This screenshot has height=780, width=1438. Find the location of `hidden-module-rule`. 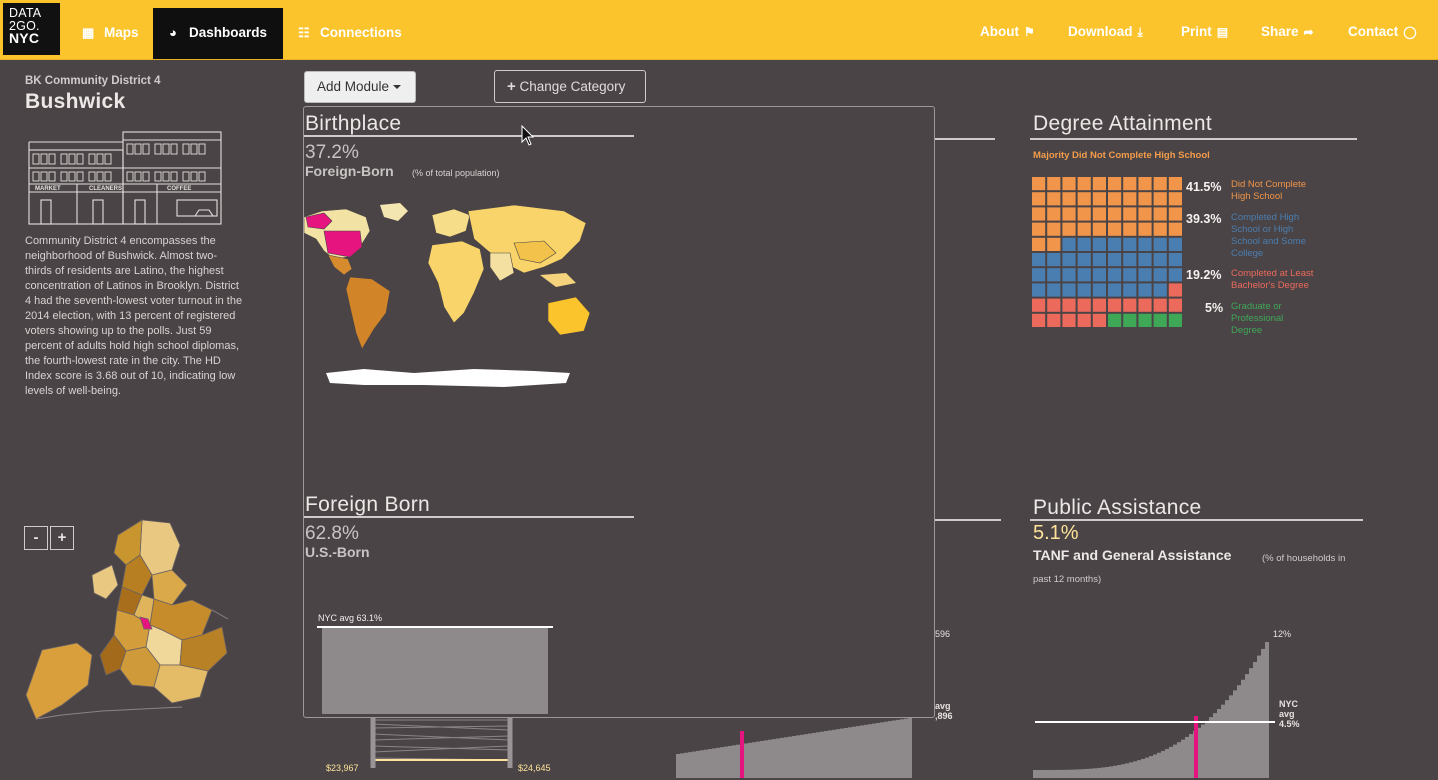

hidden-module-rule is located at coordinates (965, 139).